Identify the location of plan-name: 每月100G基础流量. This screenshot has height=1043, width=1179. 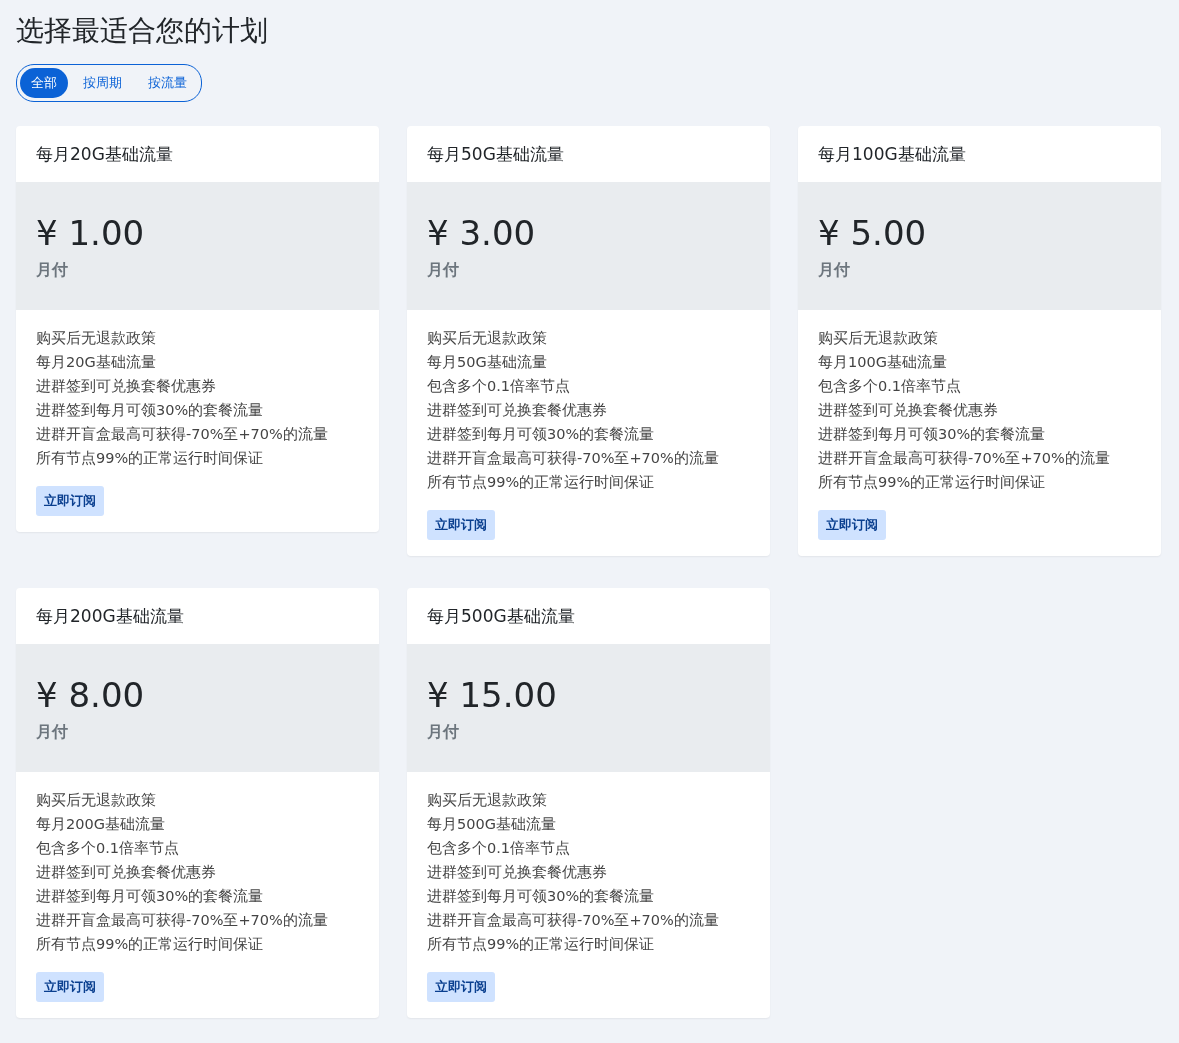
(892, 154).